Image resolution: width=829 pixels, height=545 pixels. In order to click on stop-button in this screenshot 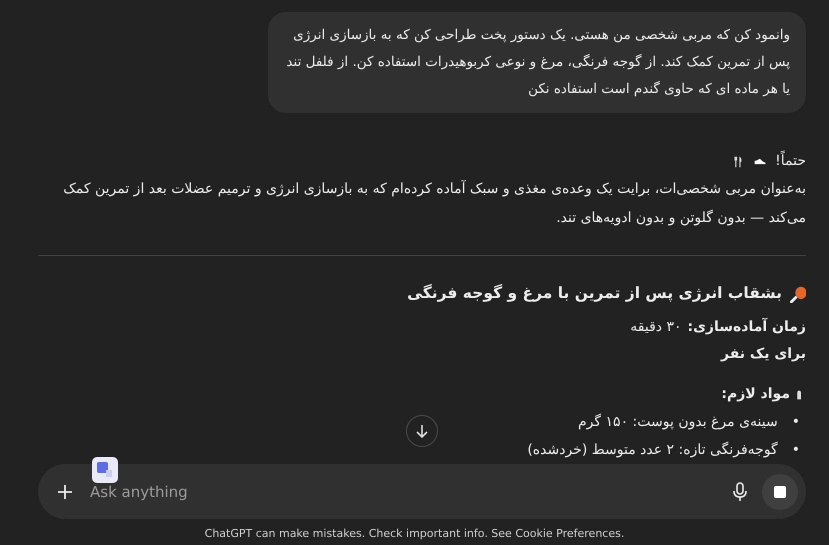, I will do `click(780, 492)`.